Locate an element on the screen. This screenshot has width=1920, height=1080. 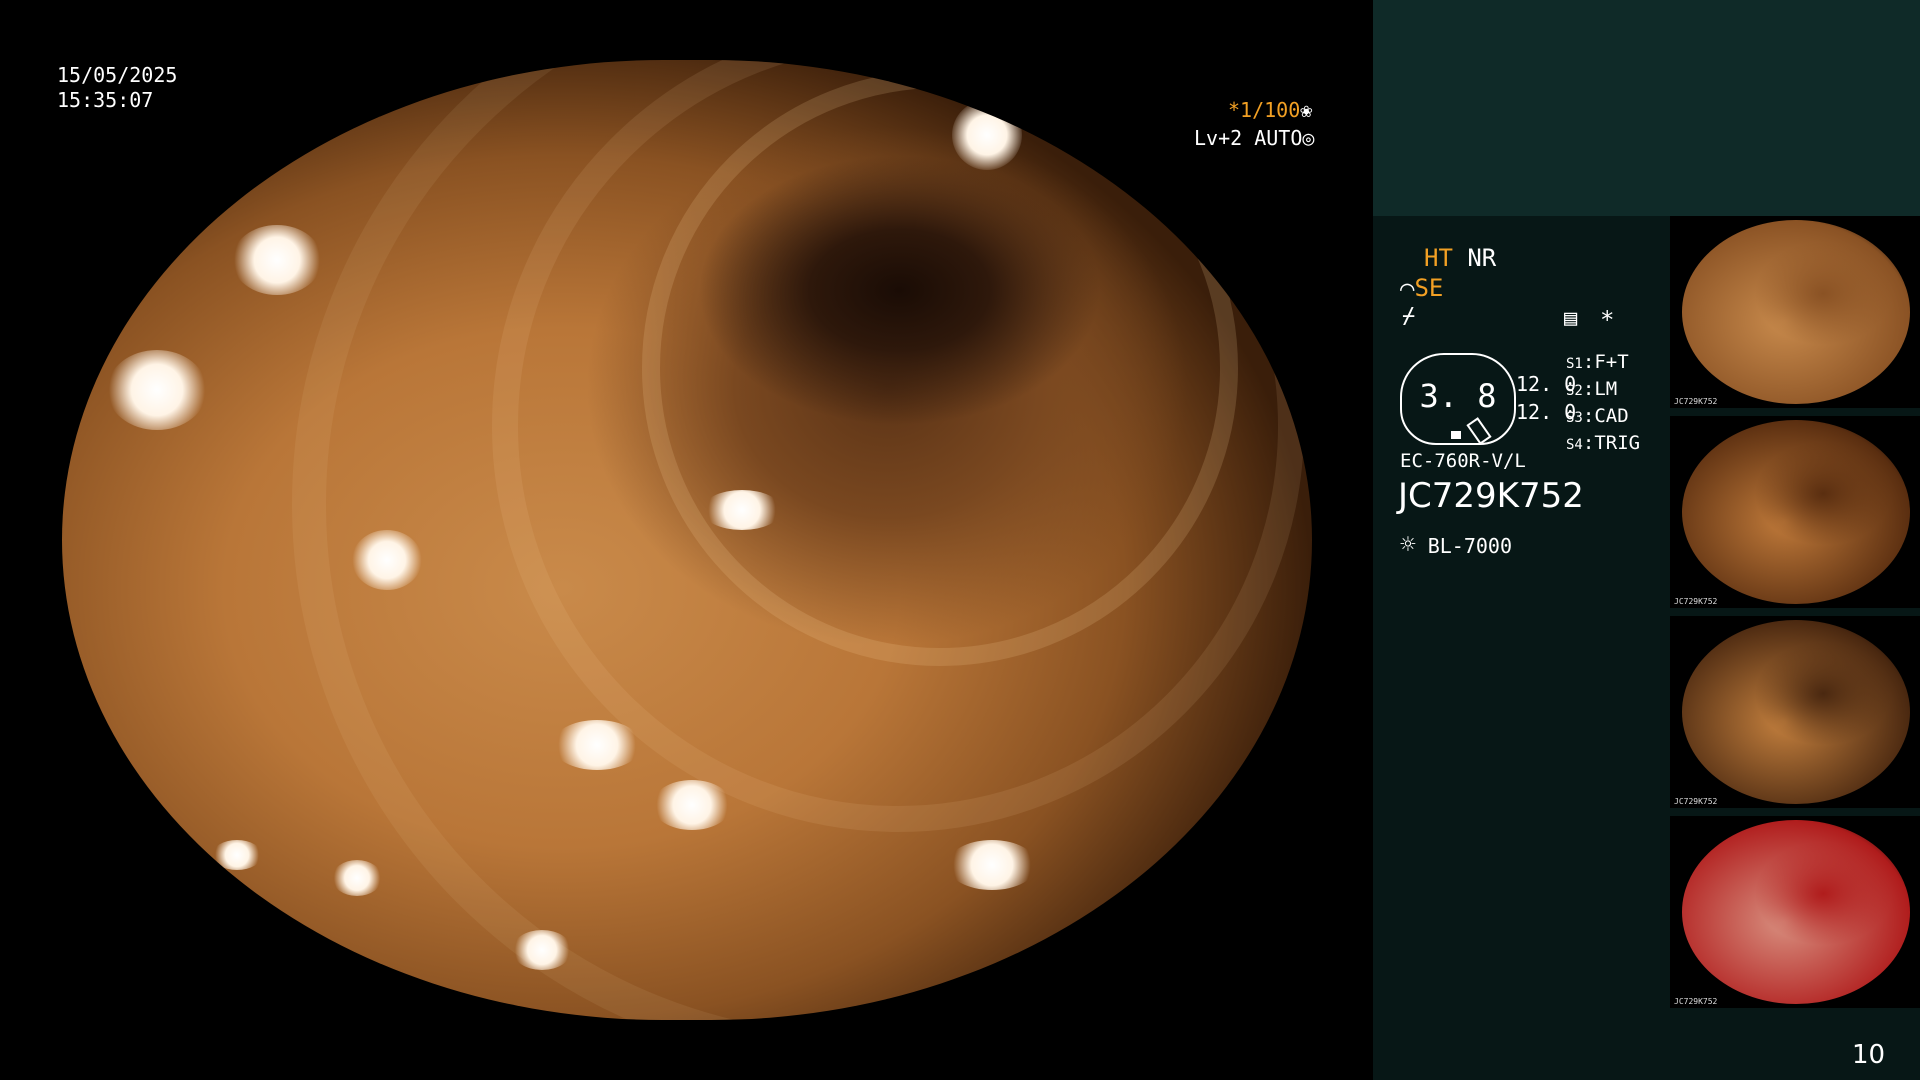
gauge-marker is located at coordinates (1456, 435).